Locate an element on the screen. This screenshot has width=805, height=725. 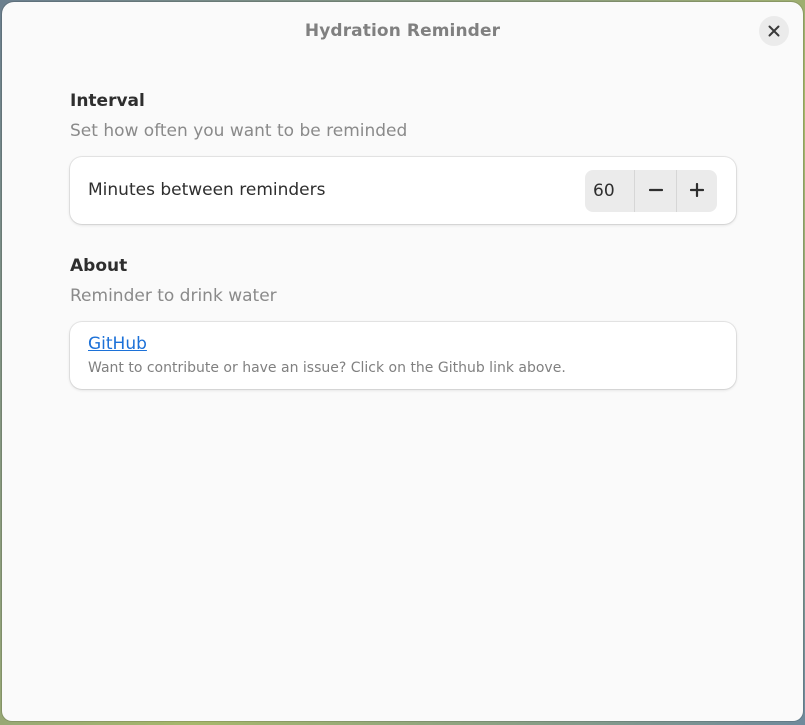
decrement-button is located at coordinates (654, 191).